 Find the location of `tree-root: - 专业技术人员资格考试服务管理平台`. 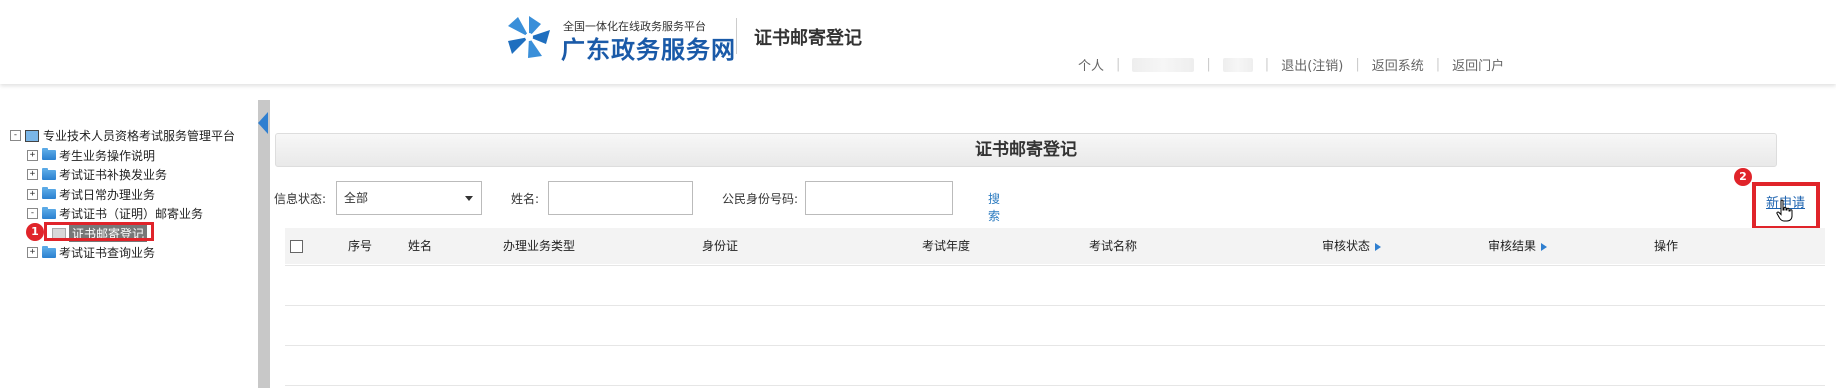

tree-root: - 专业技术人员资格考试服务管理平台 is located at coordinates (122, 136).